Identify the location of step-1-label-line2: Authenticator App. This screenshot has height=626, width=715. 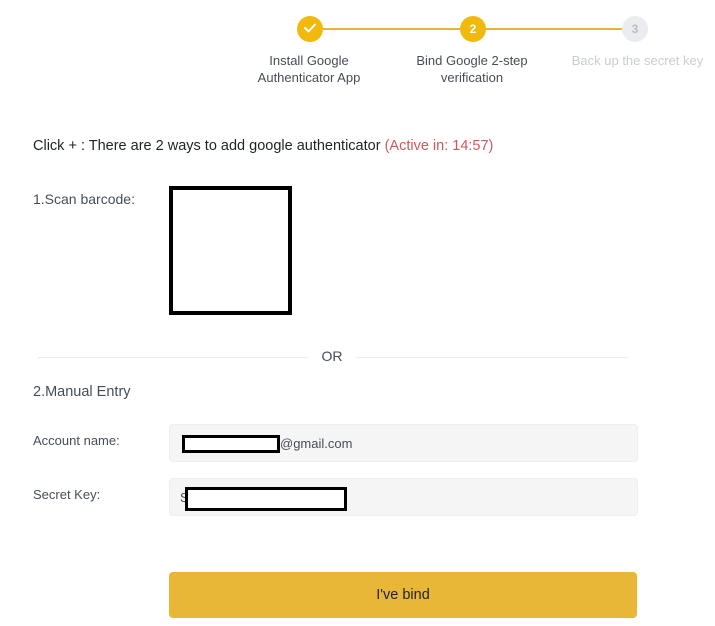
(309, 77).